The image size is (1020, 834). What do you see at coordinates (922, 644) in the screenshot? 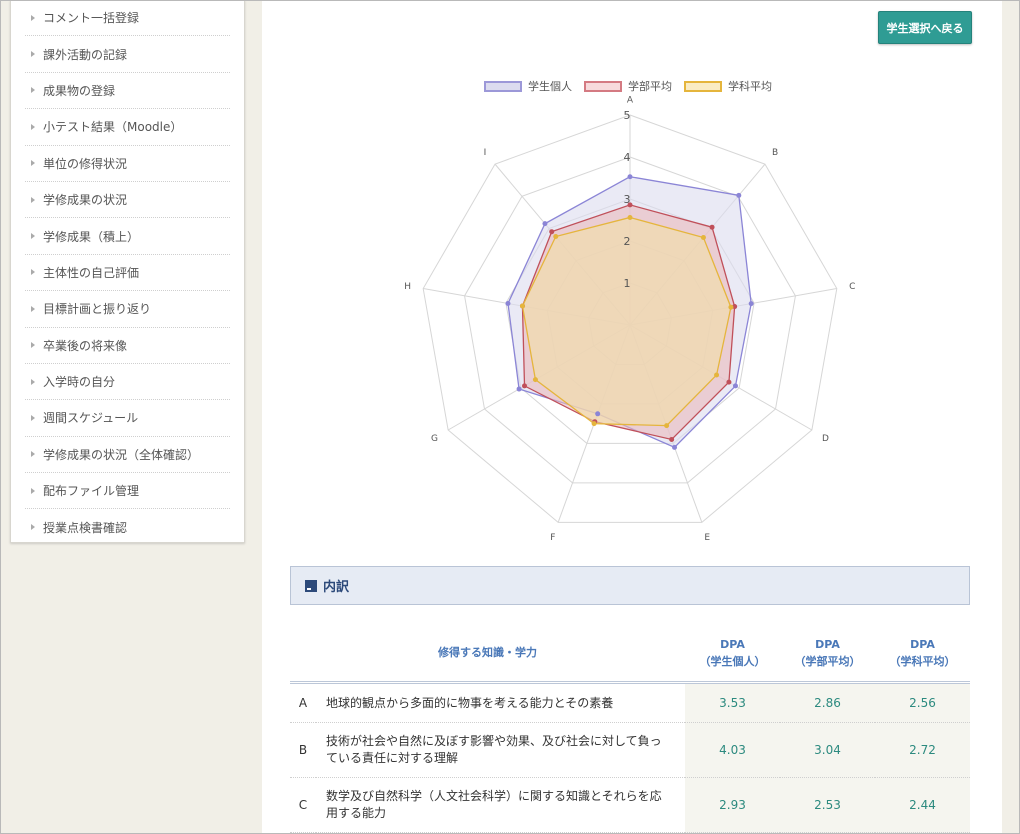
I see `header-dpa-department-line1: DPA` at bounding box center [922, 644].